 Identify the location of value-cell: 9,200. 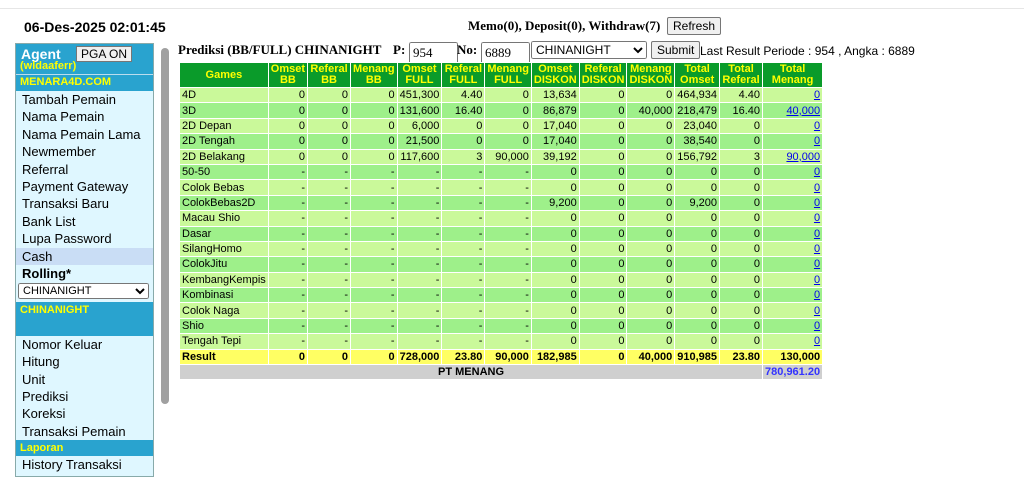
(697, 203).